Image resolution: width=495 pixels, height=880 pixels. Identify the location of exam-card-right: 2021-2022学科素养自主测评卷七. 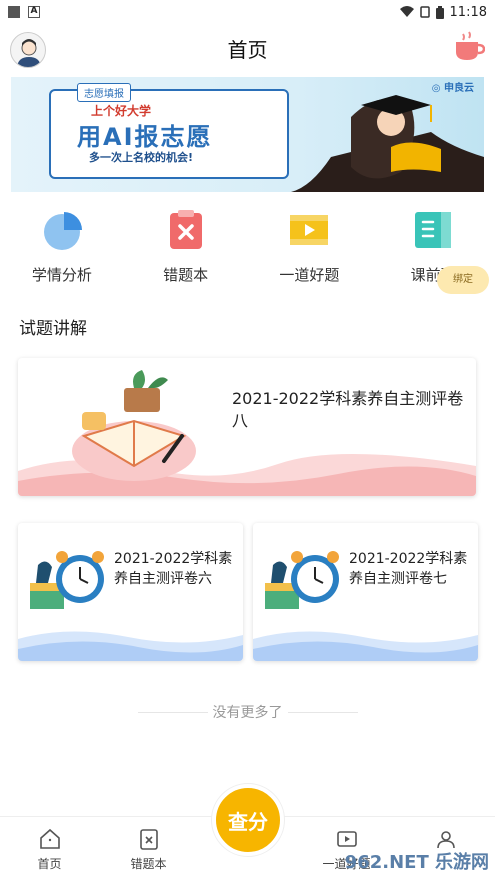
(365, 592).